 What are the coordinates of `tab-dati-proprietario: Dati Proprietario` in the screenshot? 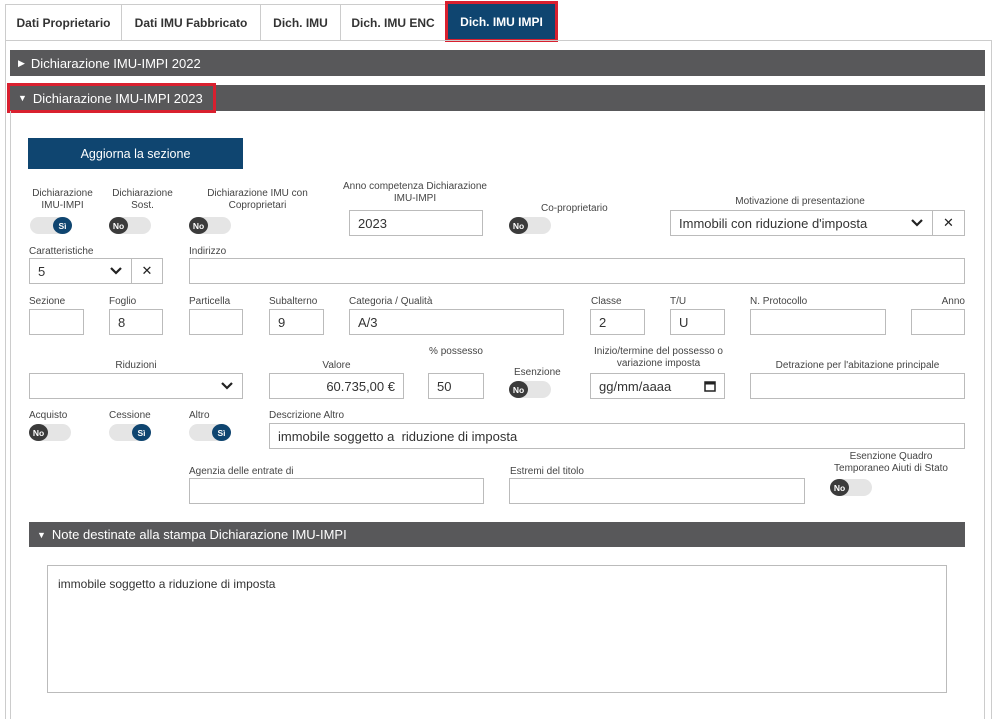 It's located at (63, 22).